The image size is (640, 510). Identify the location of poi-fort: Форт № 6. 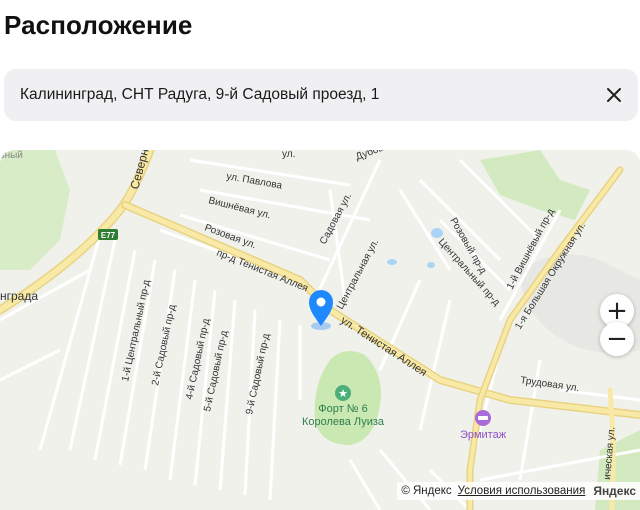
(342, 409).